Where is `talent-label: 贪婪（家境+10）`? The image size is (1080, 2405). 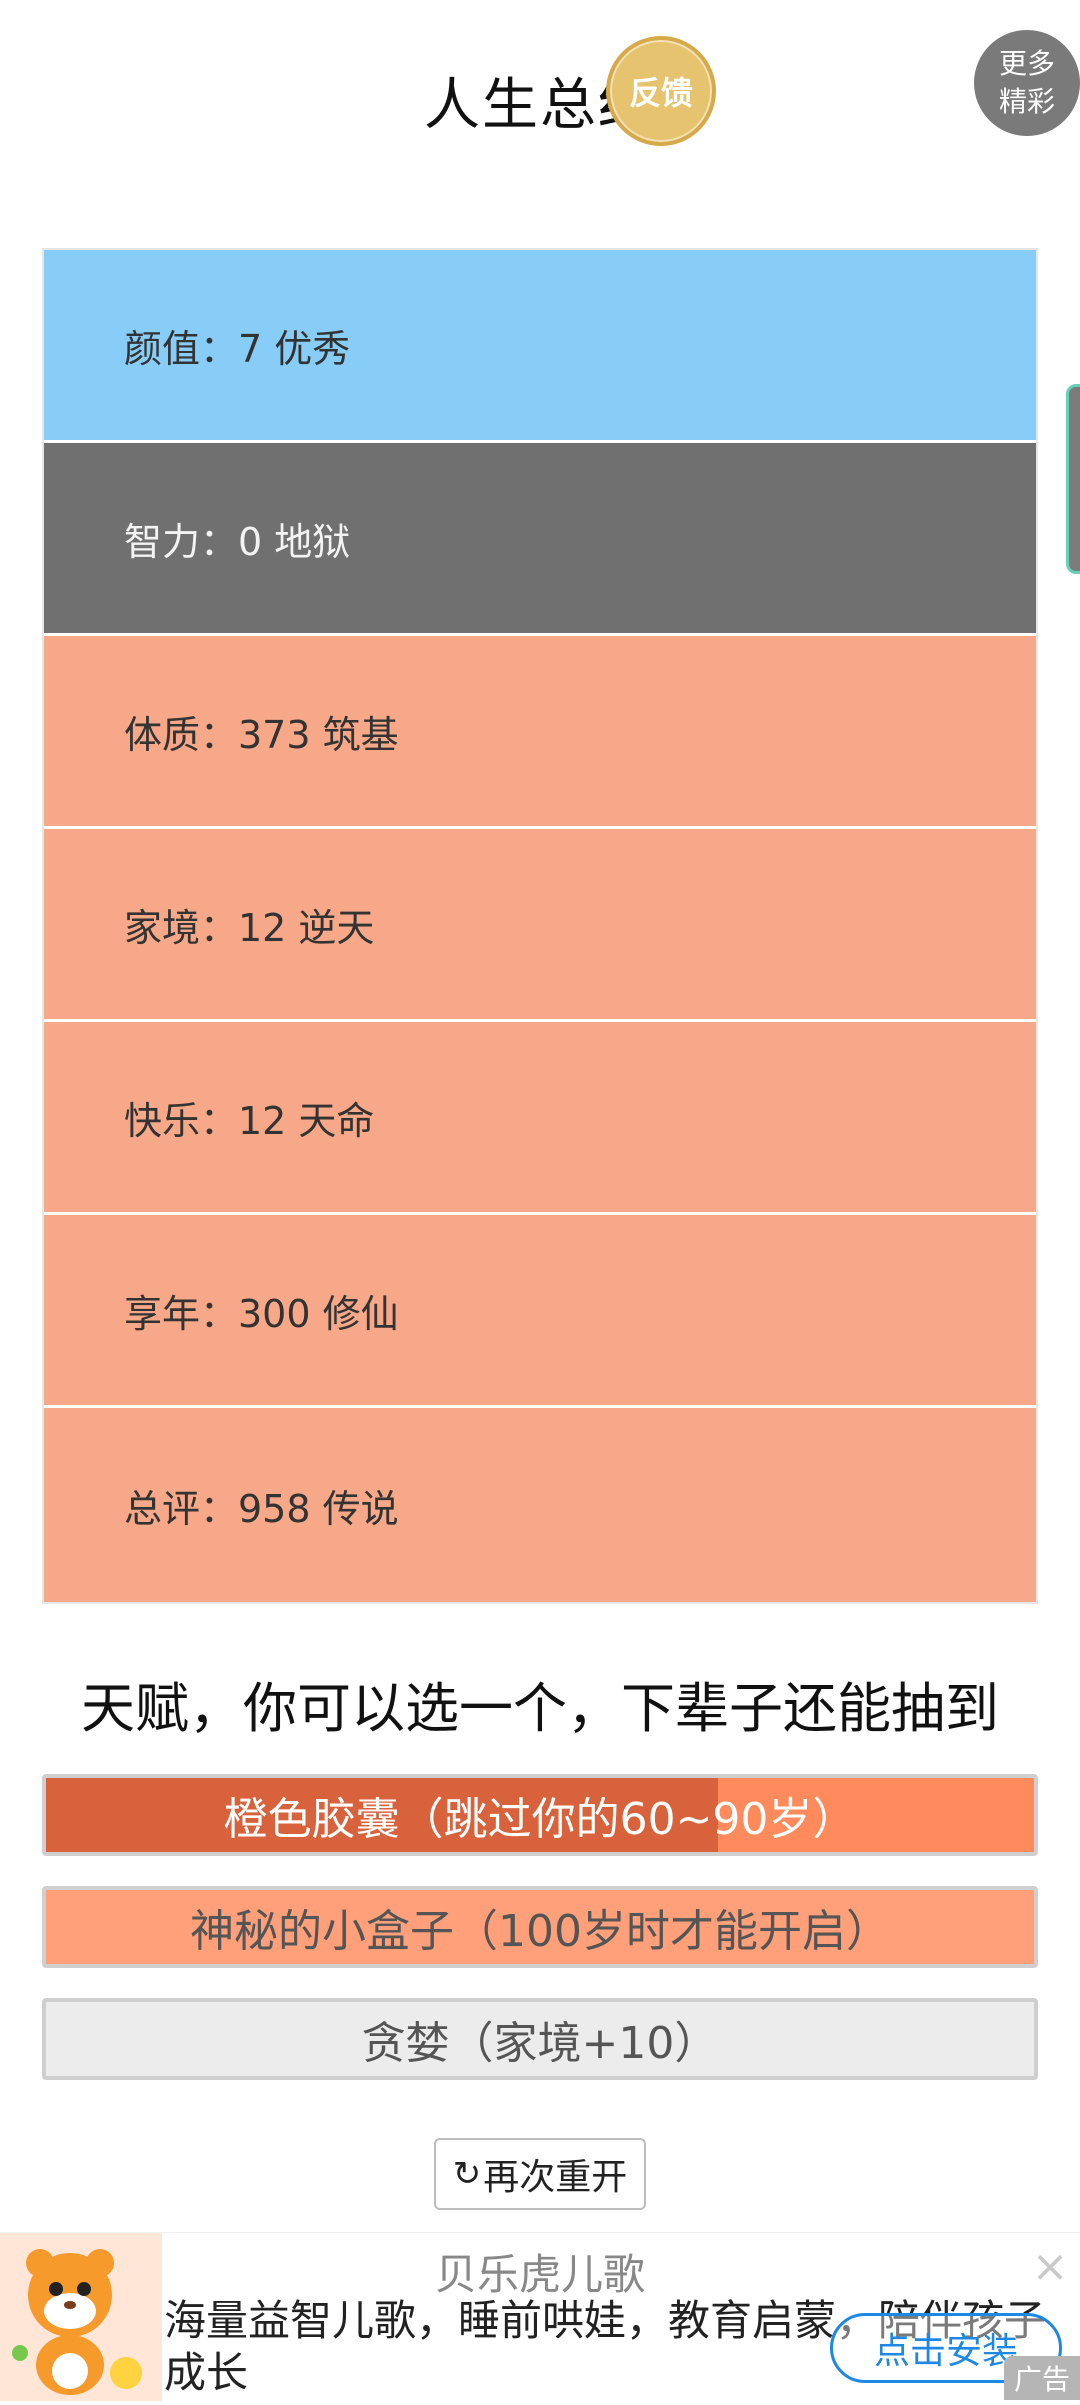 talent-label: 贪婪（家境+10） is located at coordinates (540, 2043).